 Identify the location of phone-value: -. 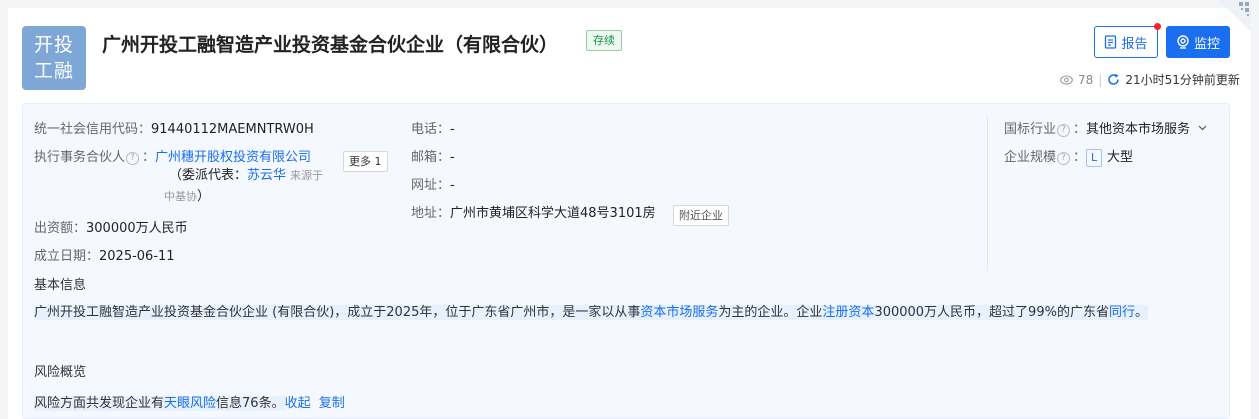
(452, 129).